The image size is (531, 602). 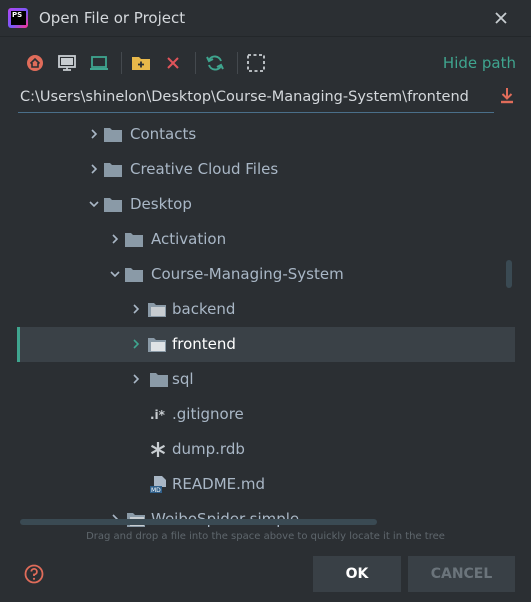 What do you see at coordinates (266, 344) in the screenshot?
I see `tree-item-frontend: frontend` at bounding box center [266, 344].